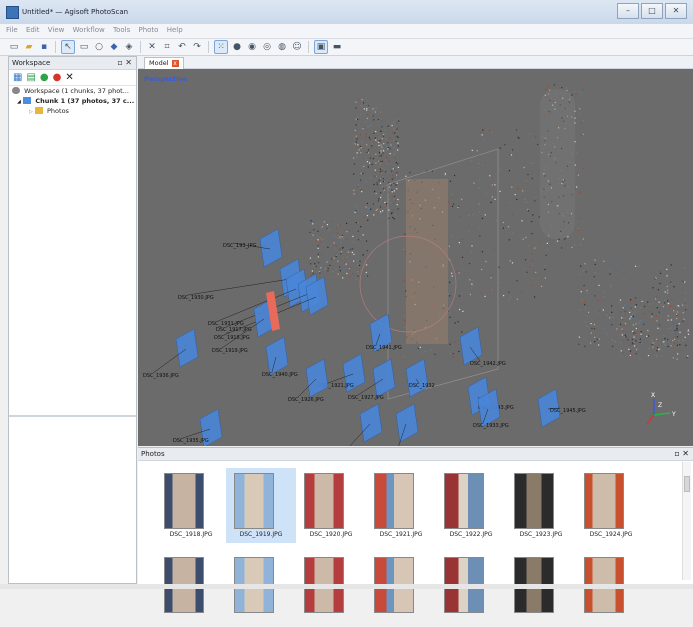  Describe the element at coordinates (686, 521) in the screenshot. I see `photos-scrollbar` at that location.